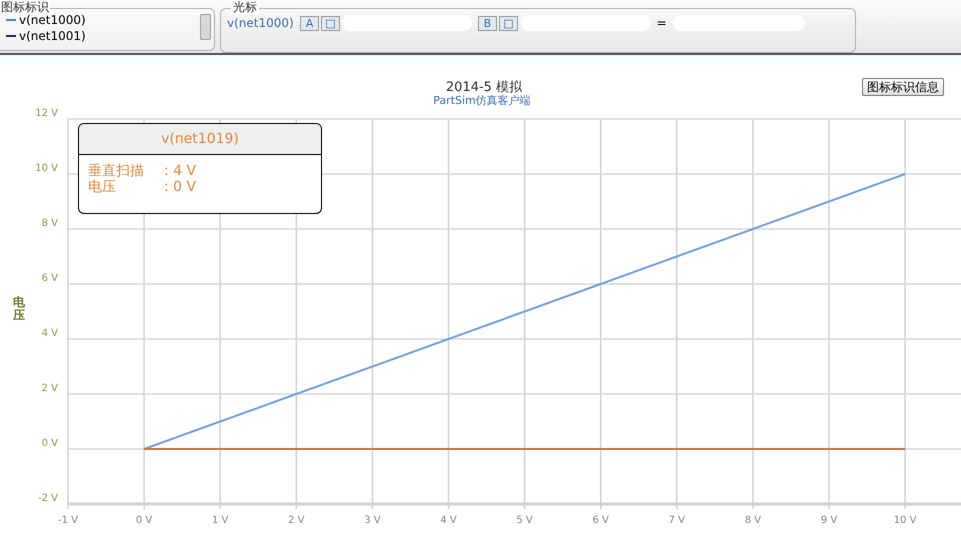  Describe the element at coordinates (488, 23) in the screenshot. I see `cursor-b-button: B` at that location.